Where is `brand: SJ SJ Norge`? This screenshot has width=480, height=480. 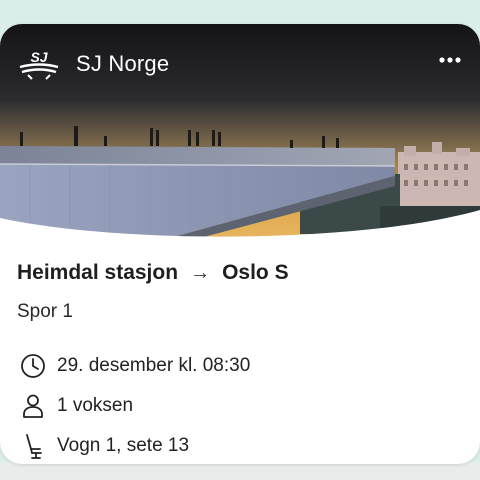 brand: SJ SJ Norge is located at coordinates (93, 64).